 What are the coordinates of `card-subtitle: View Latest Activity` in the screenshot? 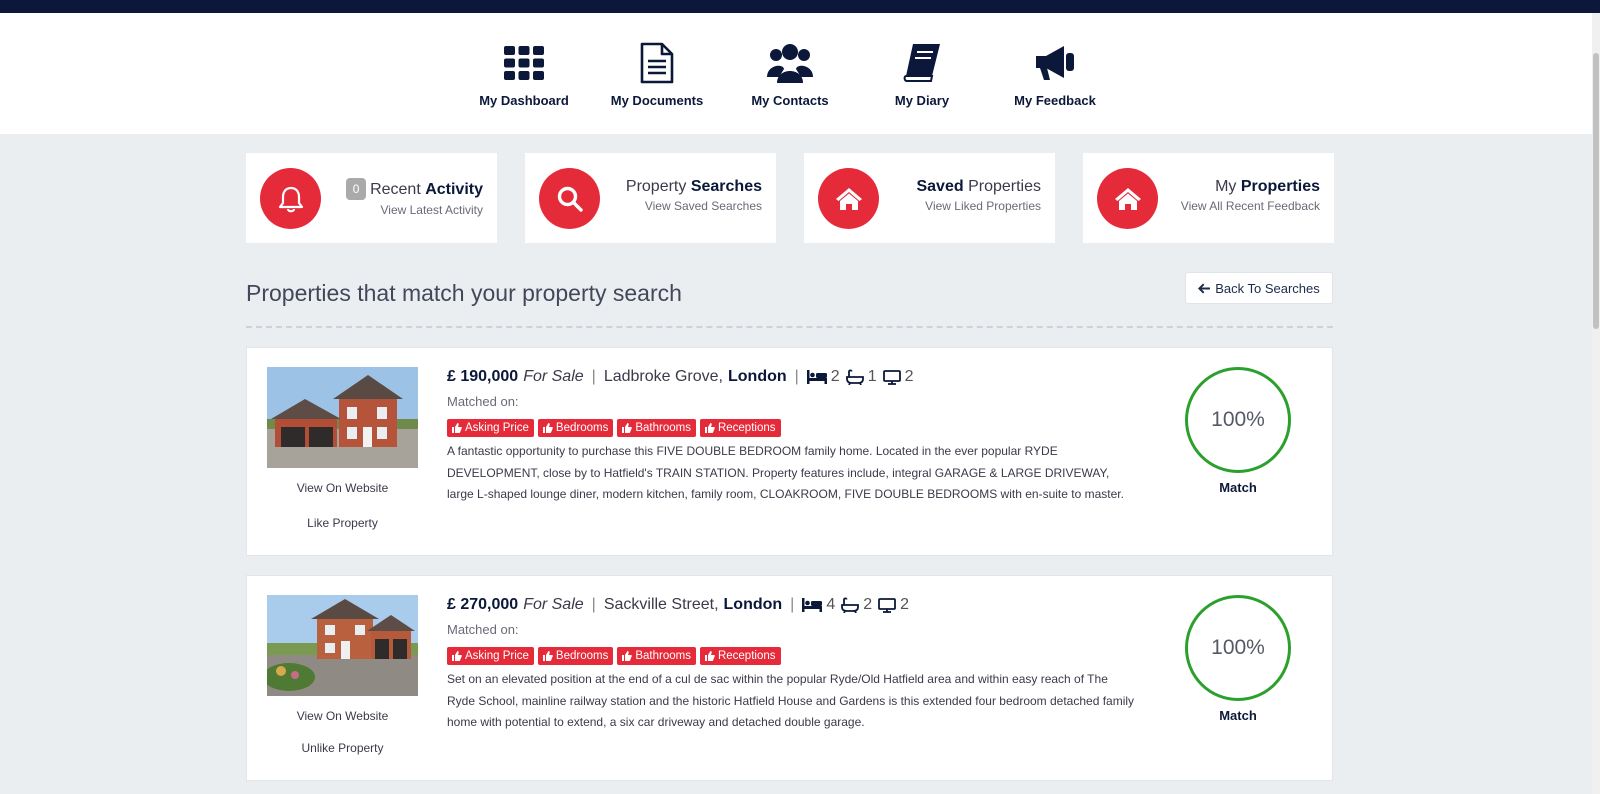 It's located at (432, 210).